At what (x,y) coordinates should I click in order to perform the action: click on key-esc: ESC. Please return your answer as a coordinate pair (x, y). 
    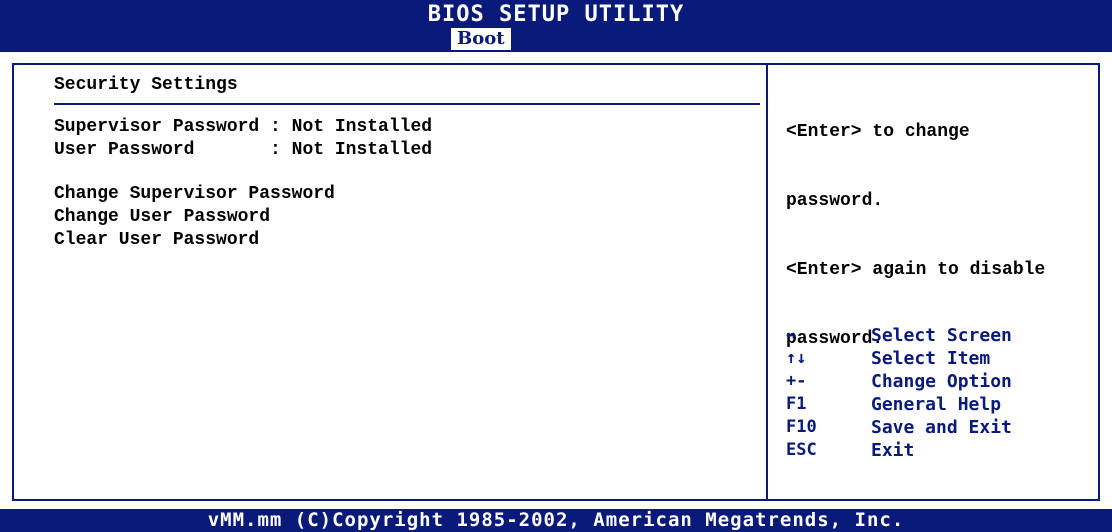
    Looking at the image, I should click on (801, 450).